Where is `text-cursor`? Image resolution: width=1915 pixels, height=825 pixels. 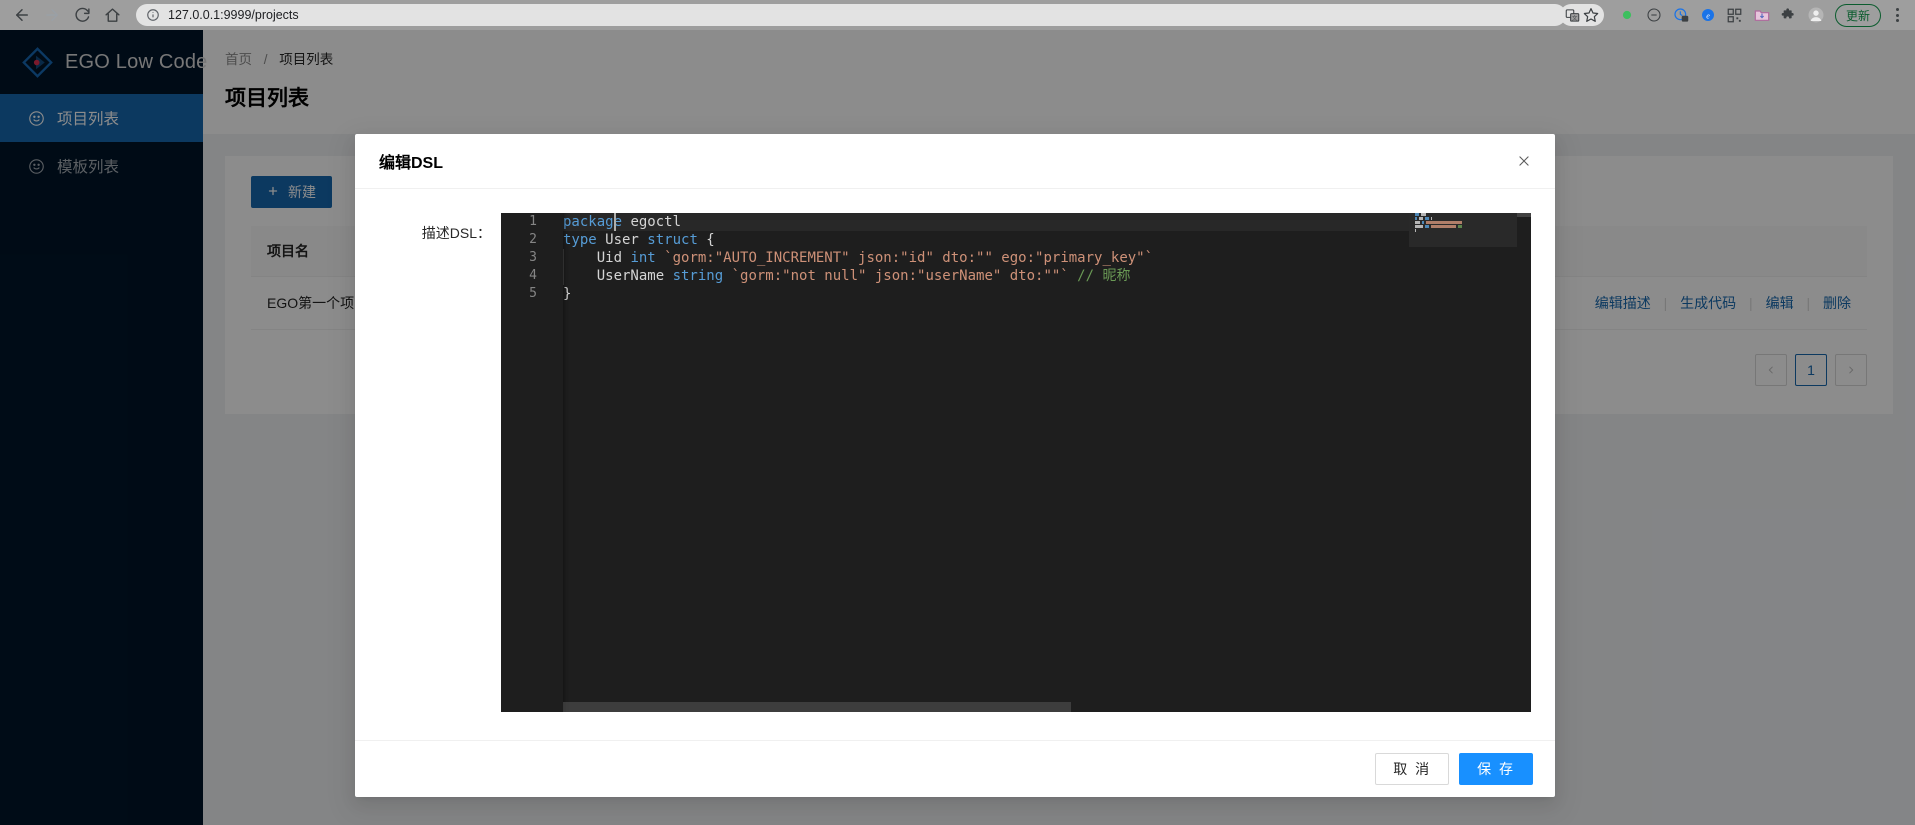
text-cursor is located at coordinates (614, 222).